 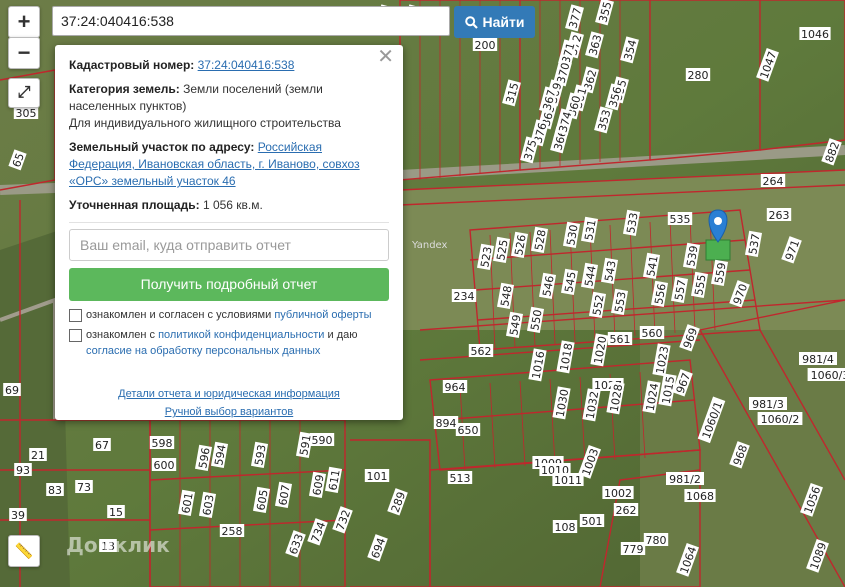 I want to click on plot-label: 262, so click(x=626, y=510).